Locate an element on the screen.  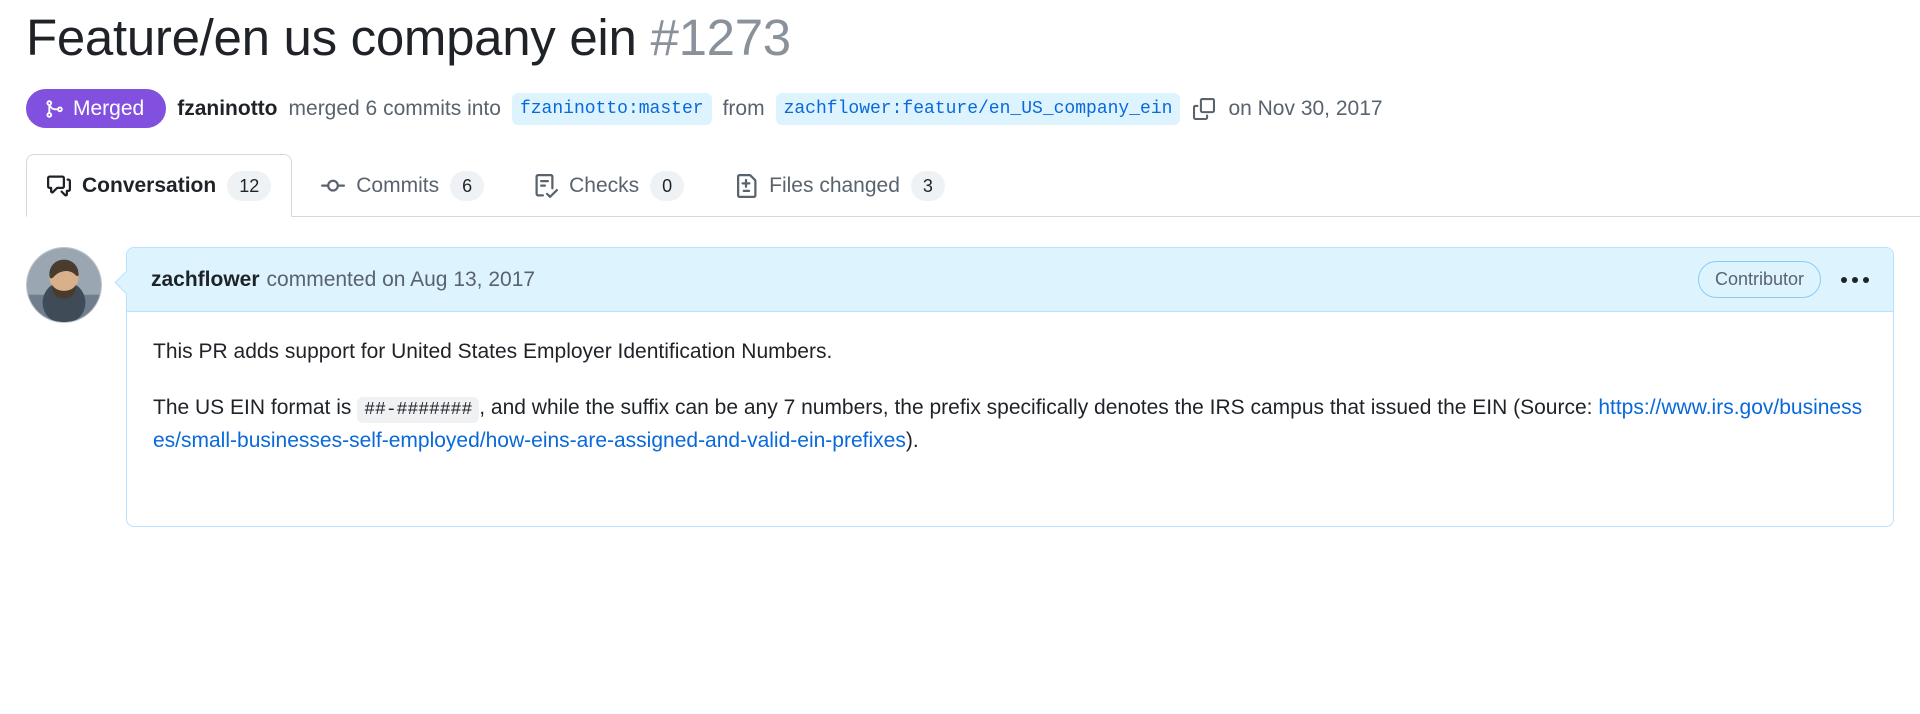
tab-checks: Checks 0 is located at coordinates (609, 185).